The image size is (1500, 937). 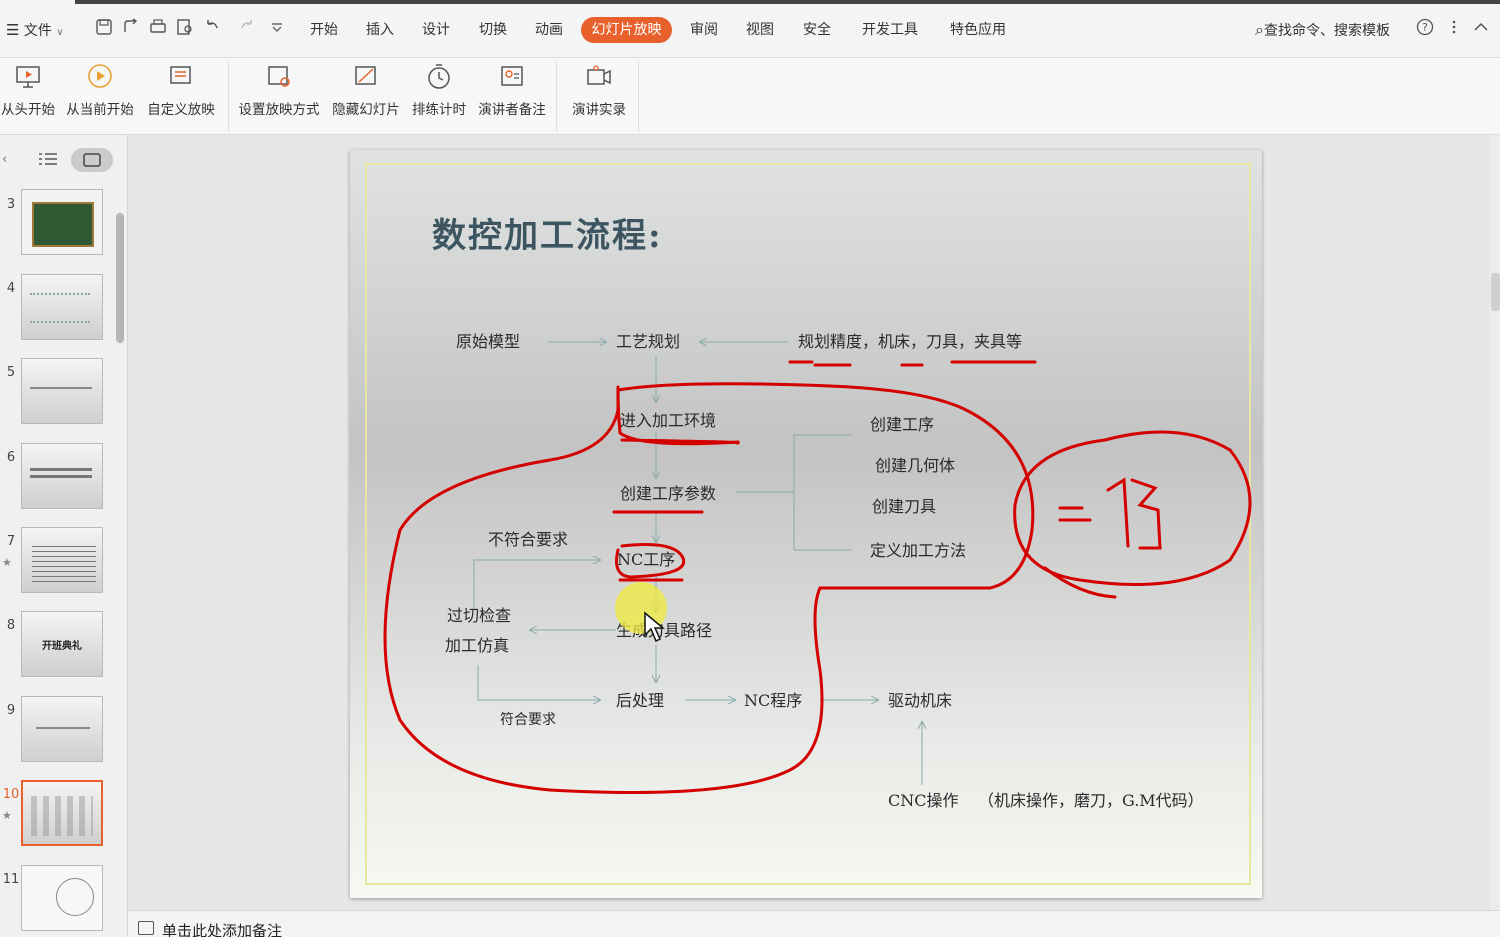 I want to click on node-create-geometry: 创建几何体, so click(x=915, y=465).